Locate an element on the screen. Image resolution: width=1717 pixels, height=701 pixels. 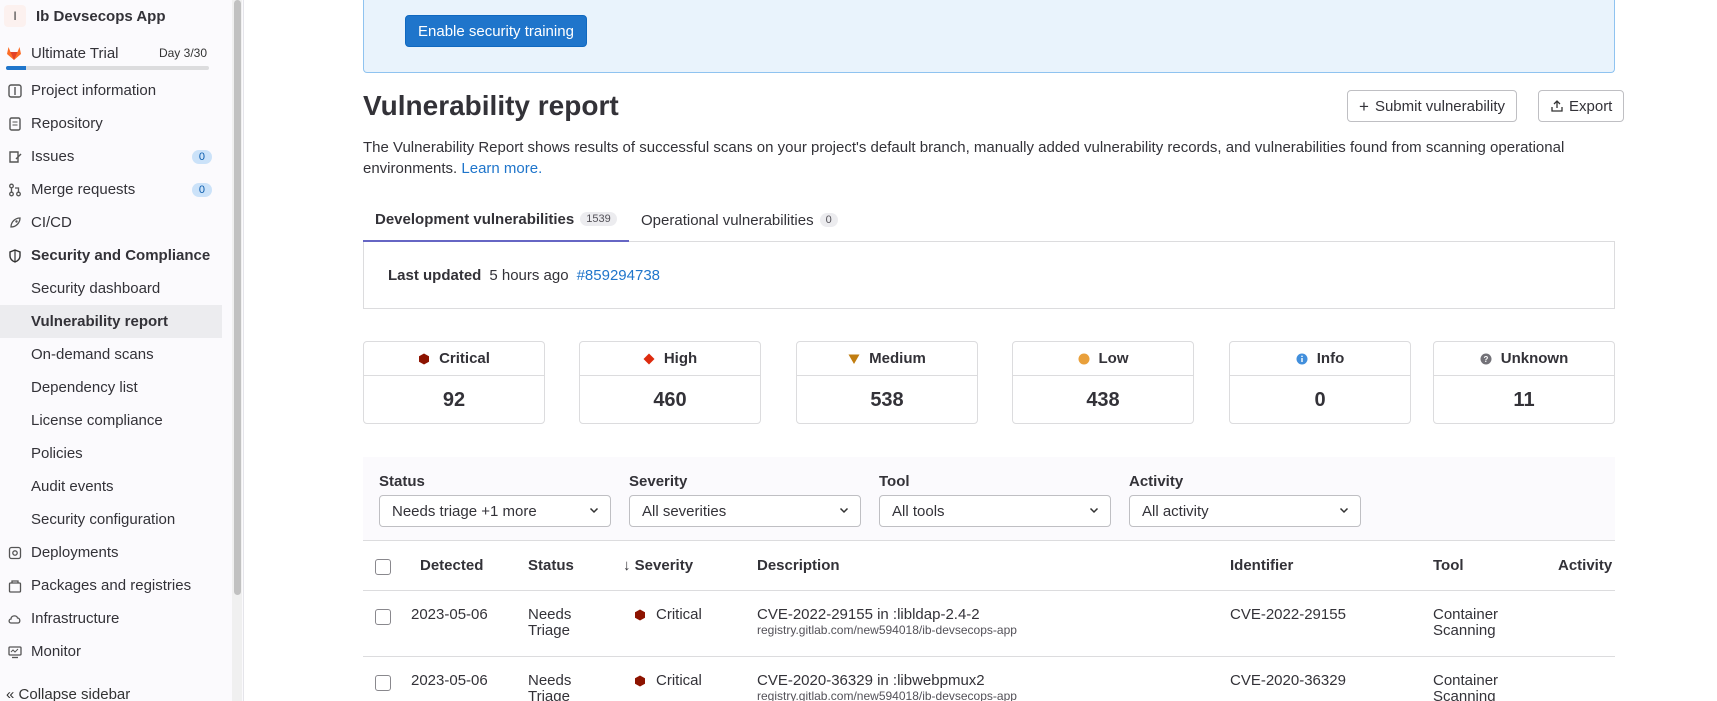
severity-card-low: Low 438 is located at coordinates (1103, 382).